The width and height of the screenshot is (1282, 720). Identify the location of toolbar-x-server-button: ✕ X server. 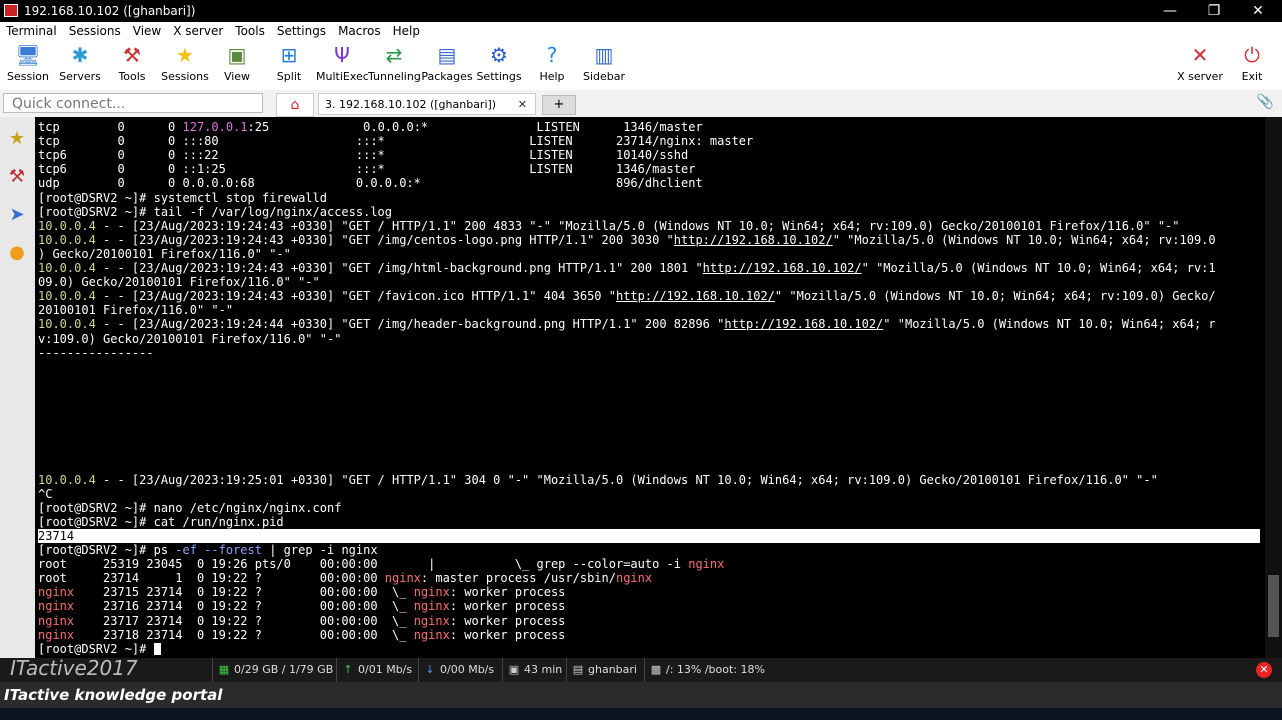
(1200, 62).